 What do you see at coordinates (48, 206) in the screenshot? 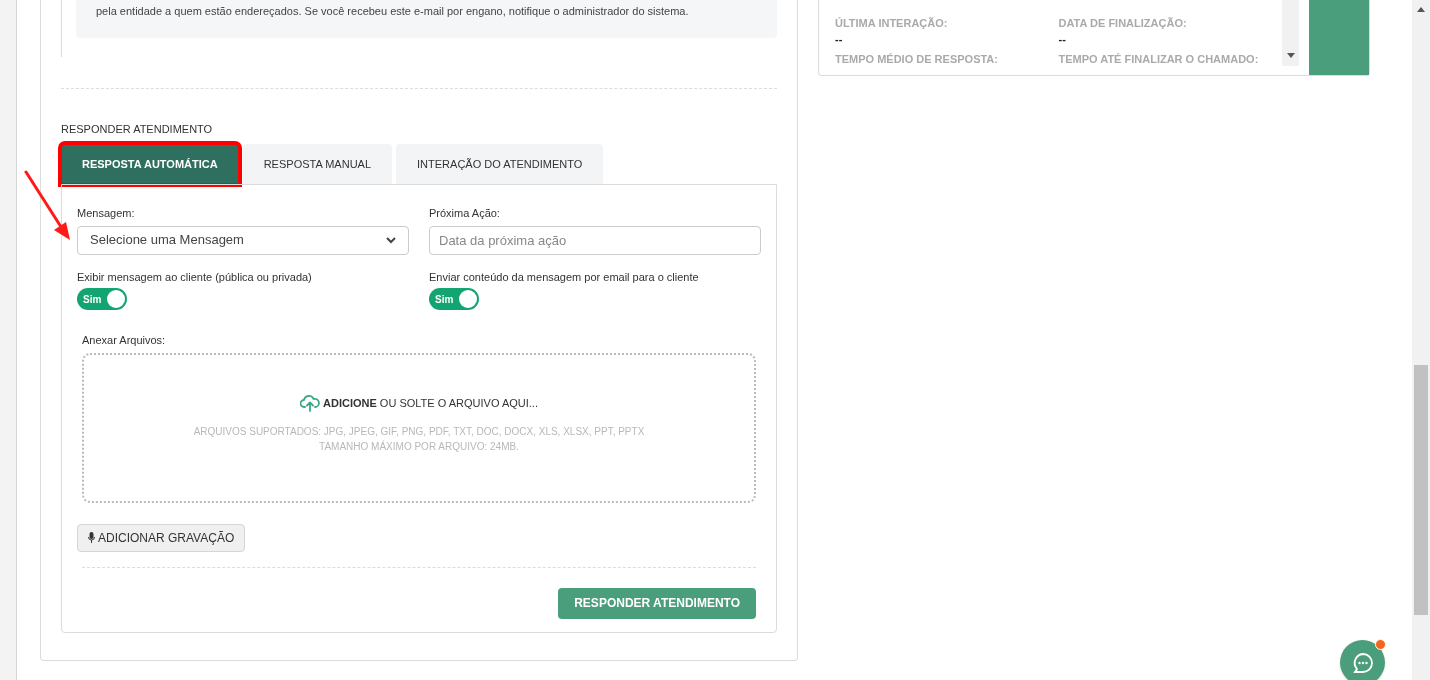
I see `annotation-arrow` at bounding box center [48, 206].